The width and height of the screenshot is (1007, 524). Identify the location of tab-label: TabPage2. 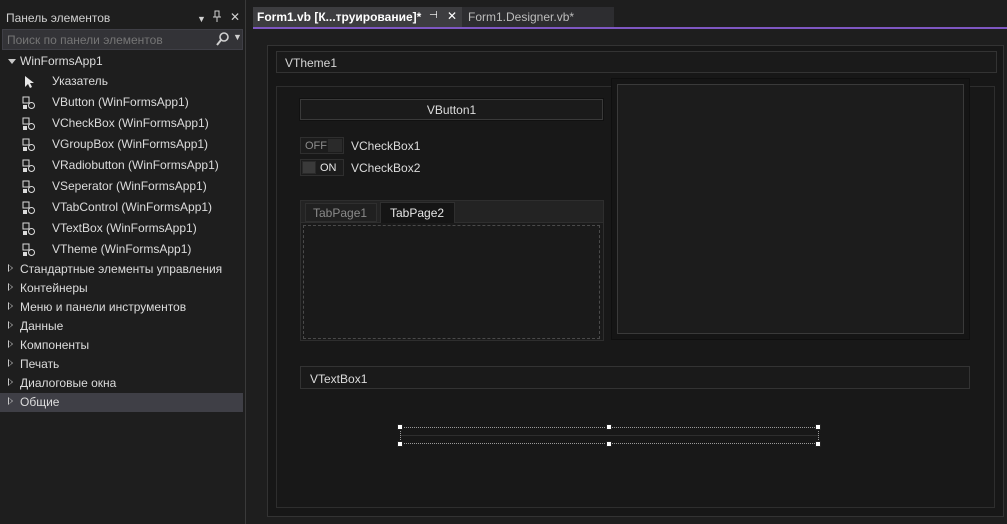
(417, 213).